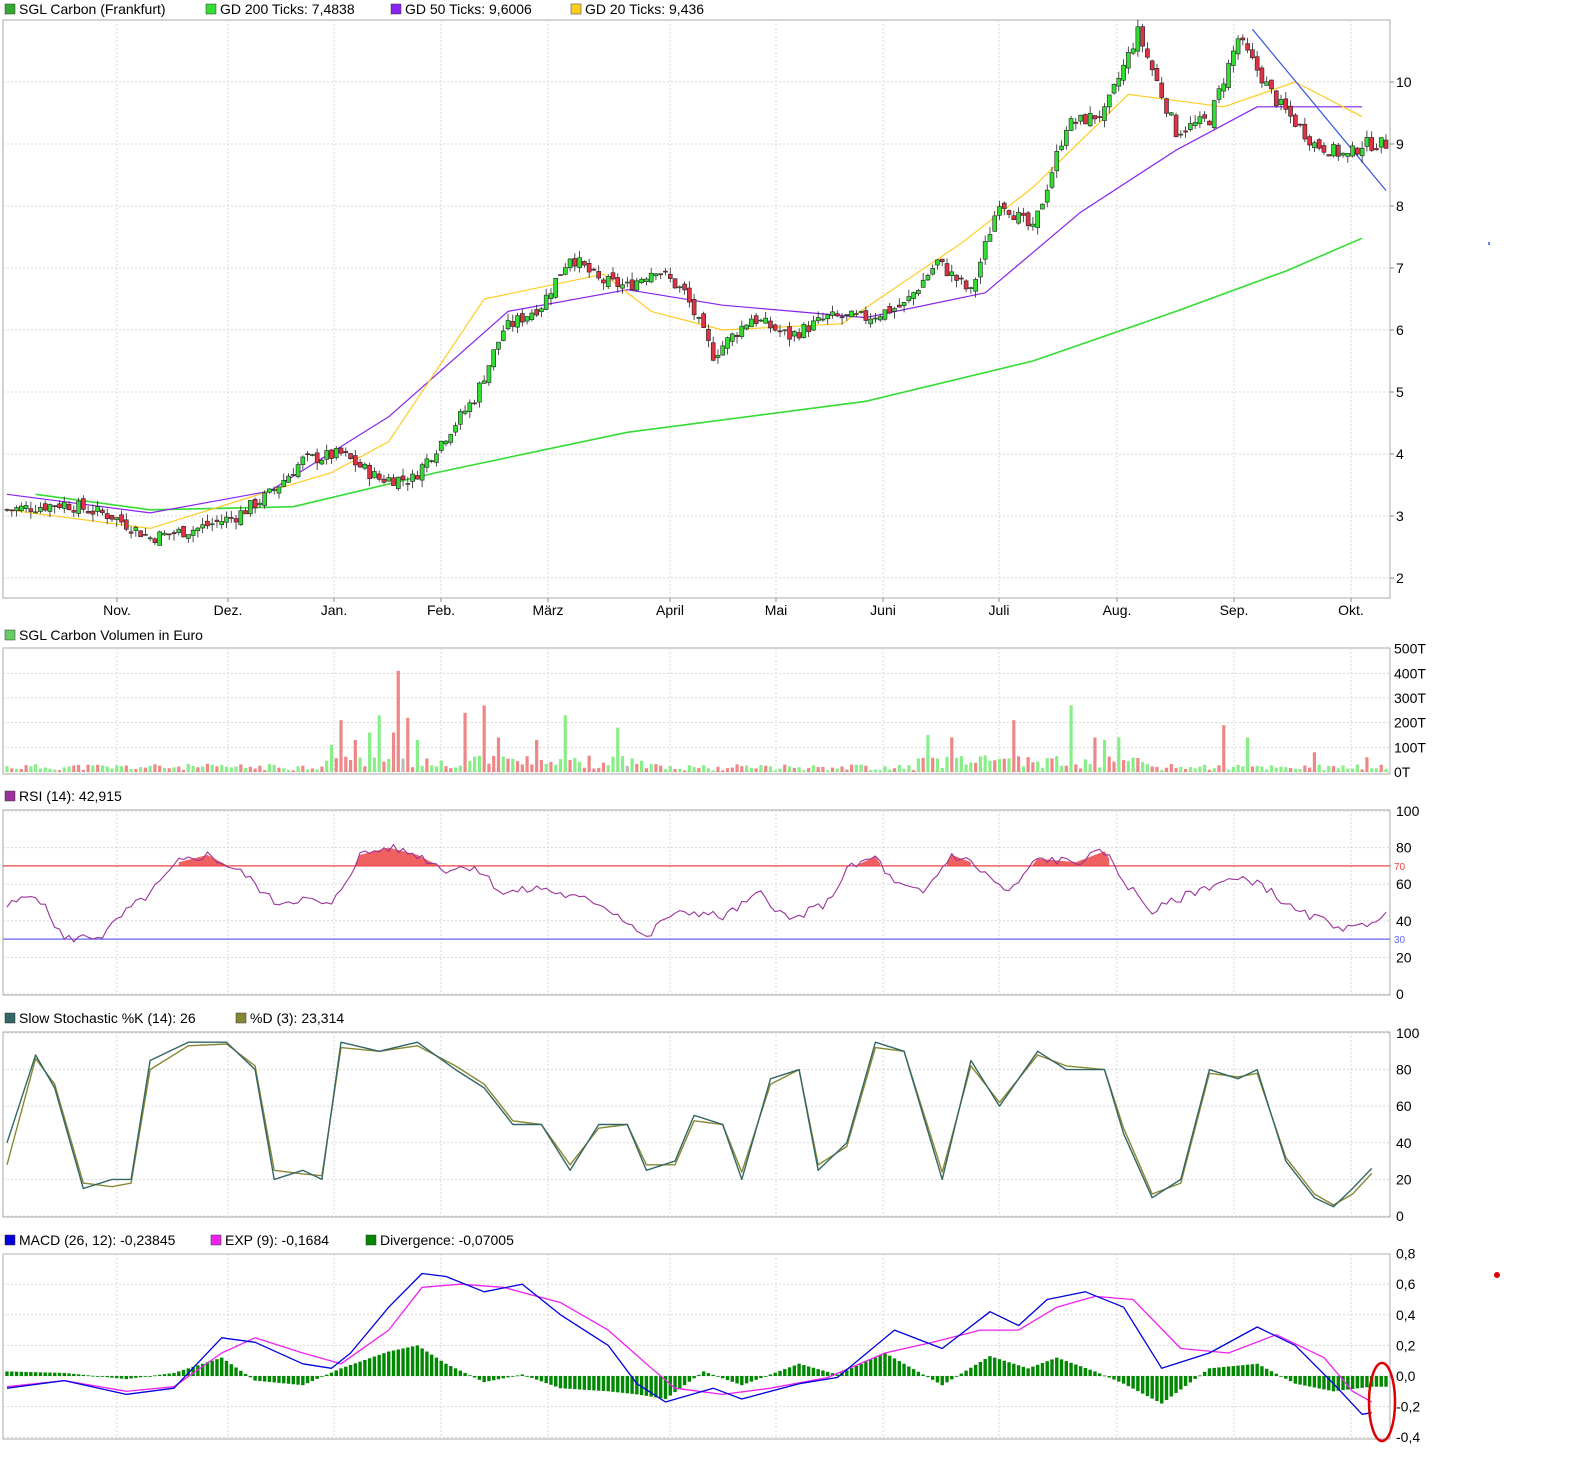 This screenshot has width=1591, height=1474. Describe the element at coordinates (1408, 1437) in the screenshot. I see `y-tick-label: -0,4` at that location.